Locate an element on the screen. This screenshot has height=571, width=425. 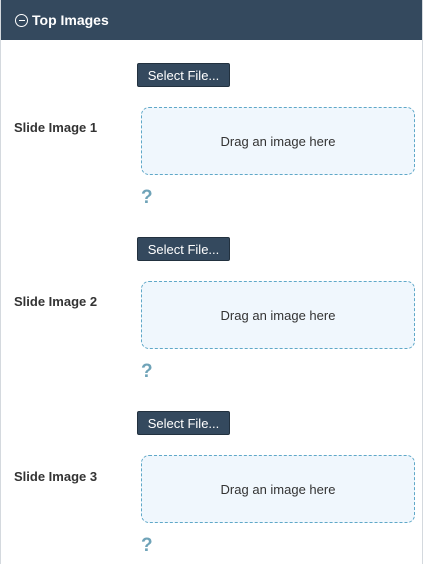
slide-image-label: Slide Image 2 is located at coordinates (56, 301).